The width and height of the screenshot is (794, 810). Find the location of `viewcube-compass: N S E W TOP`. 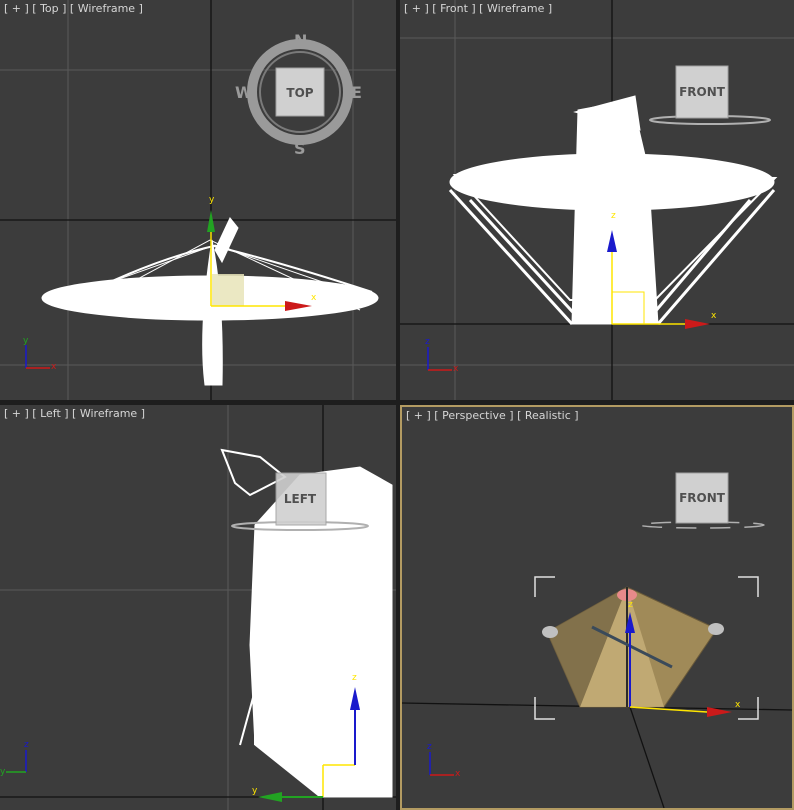

viewcube-compass: N S E W TOP is located at coordinates (298, 94).